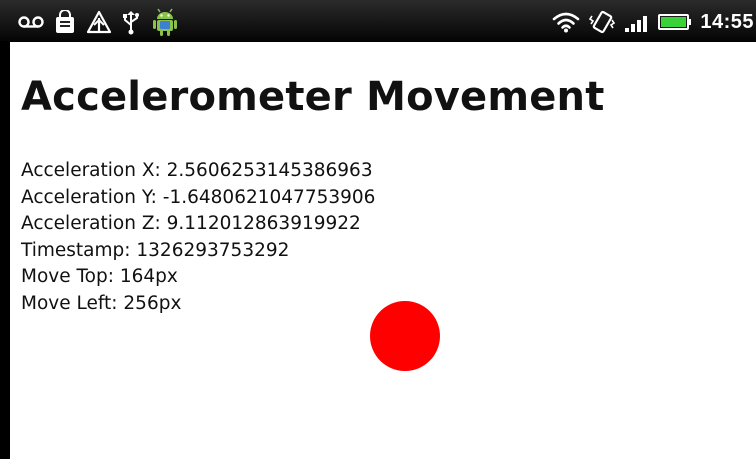 This screenshot has height=459, width=756. What do you see at coordinates (727, 21) in the screenshot?
I see `clock: 14:55` at bounding box center [727, 21].